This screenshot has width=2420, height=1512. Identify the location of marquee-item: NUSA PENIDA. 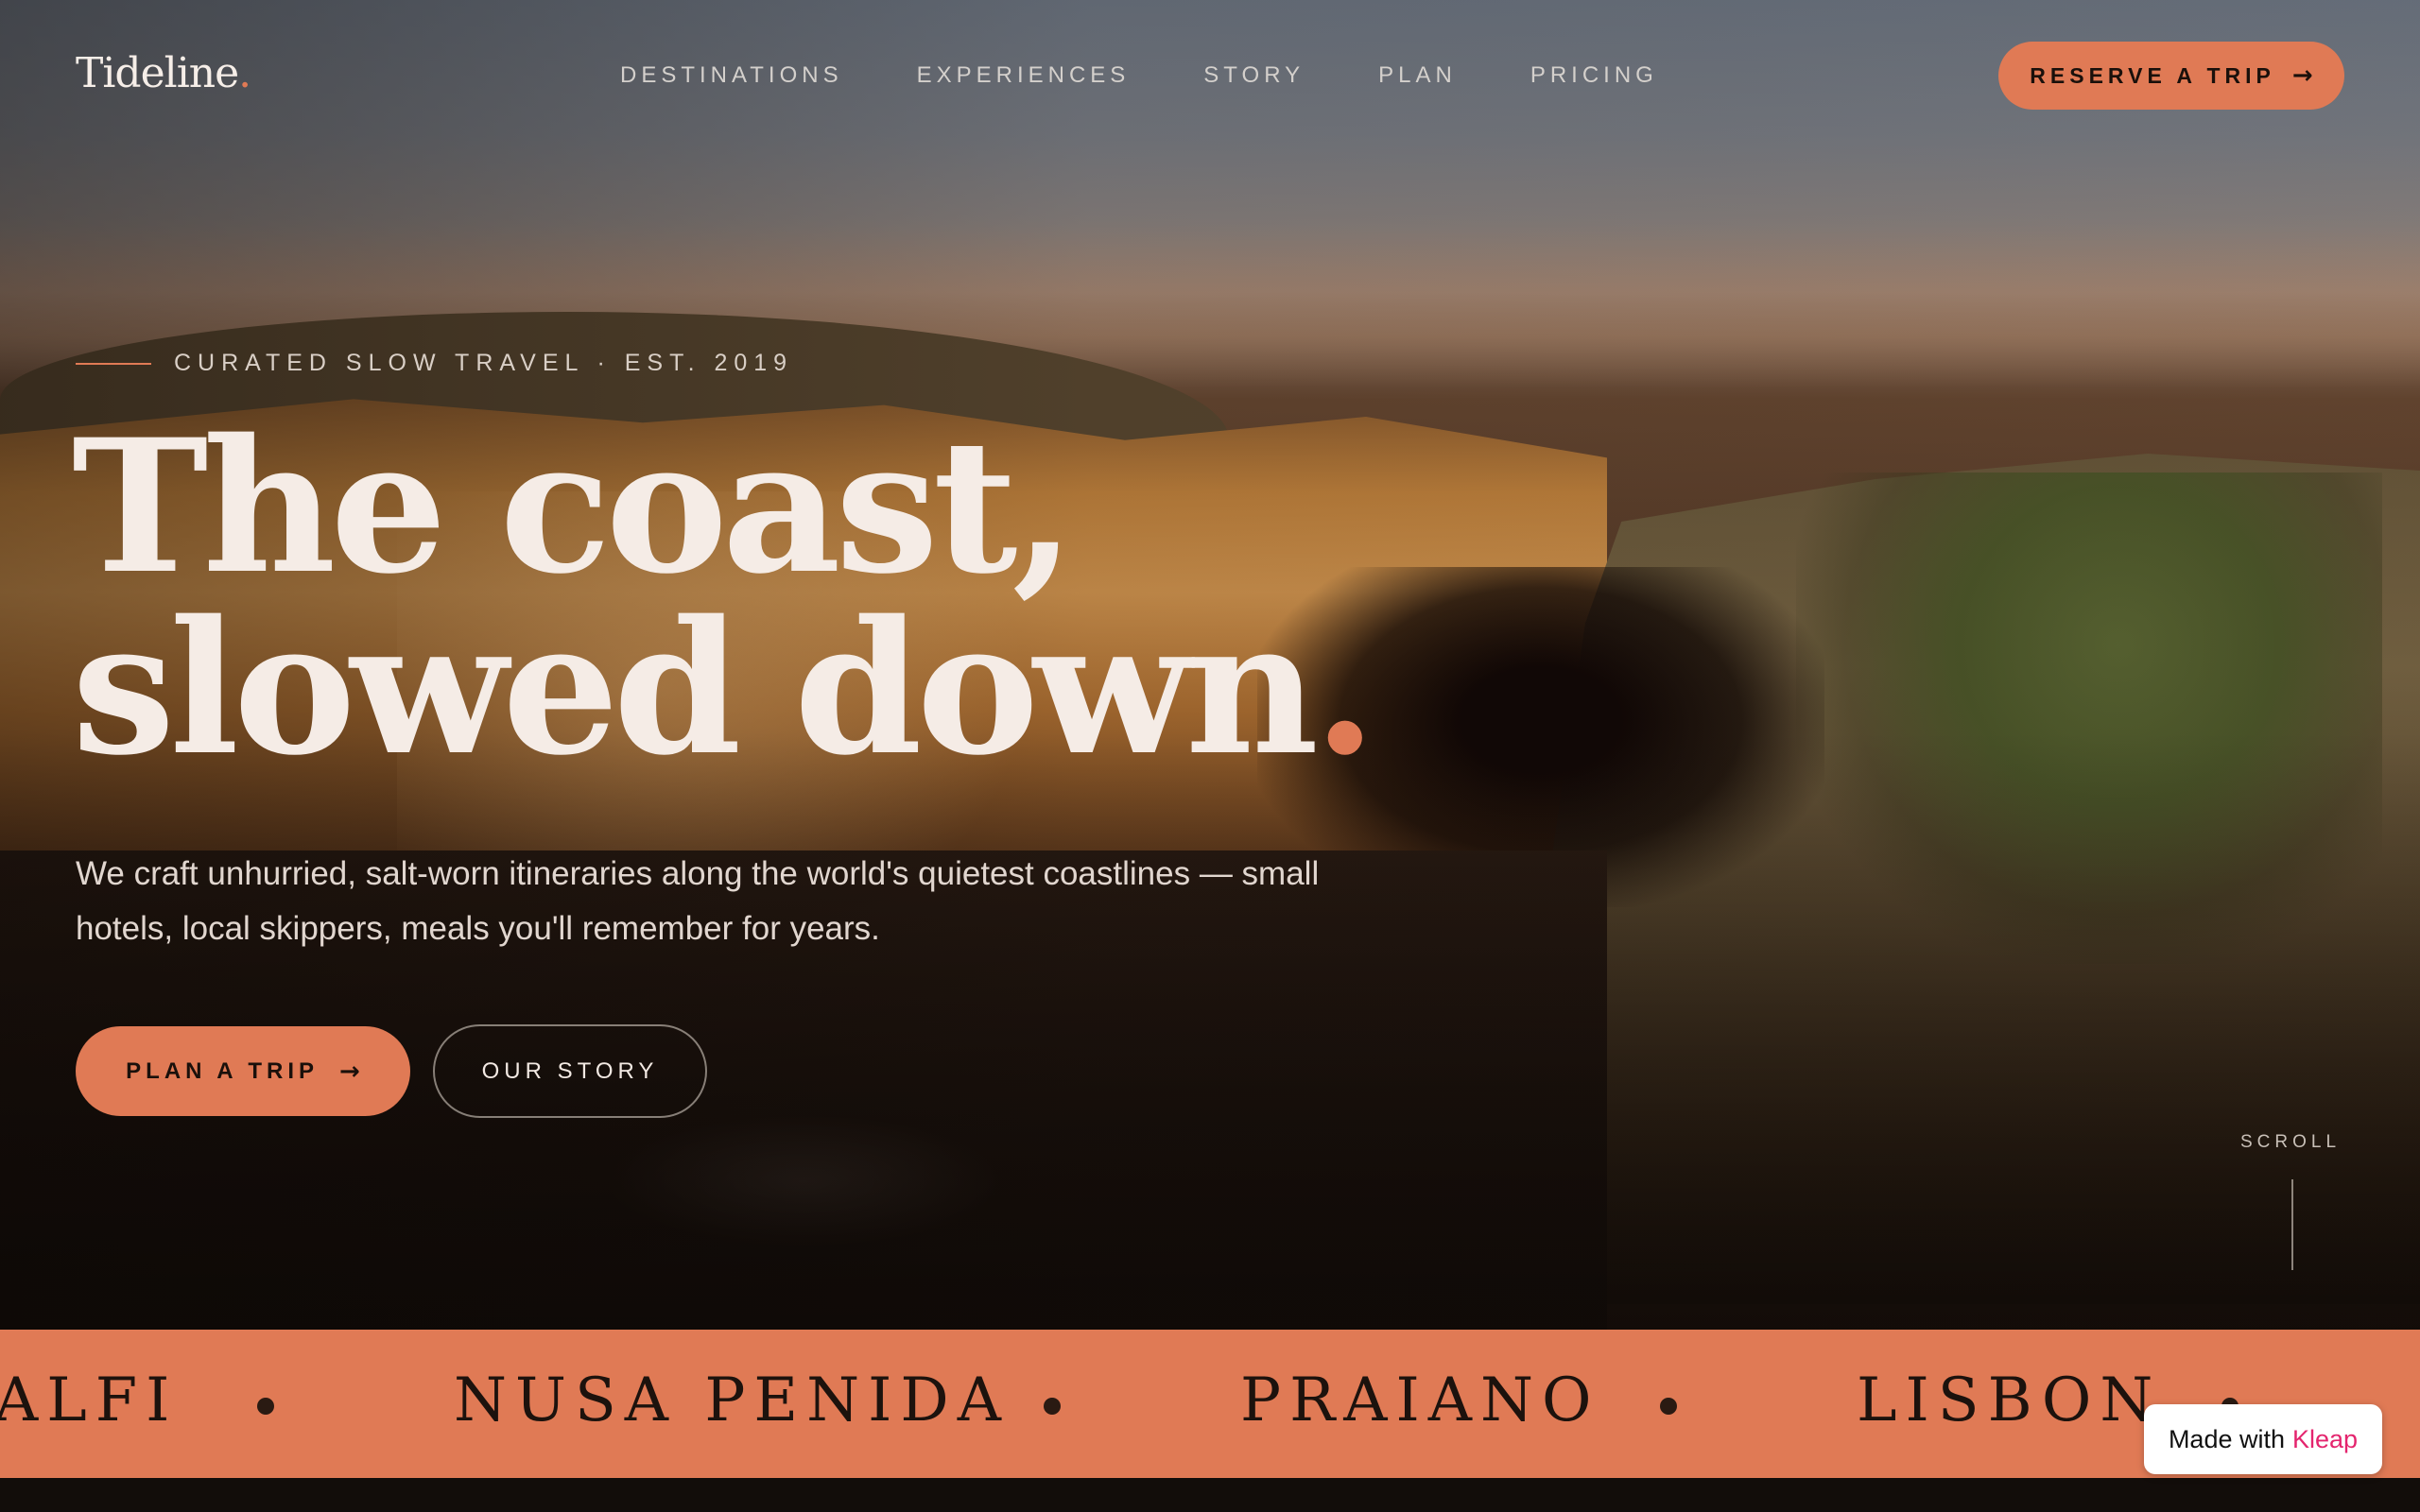
(732, 1400).